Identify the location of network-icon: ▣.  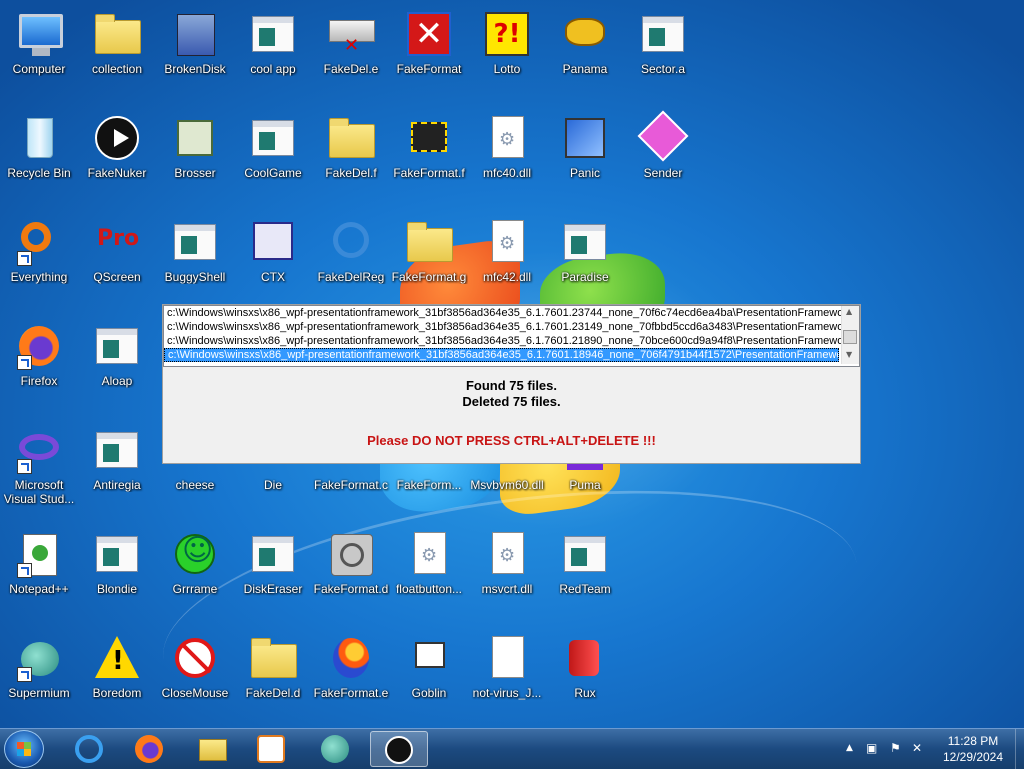
(871, 748).